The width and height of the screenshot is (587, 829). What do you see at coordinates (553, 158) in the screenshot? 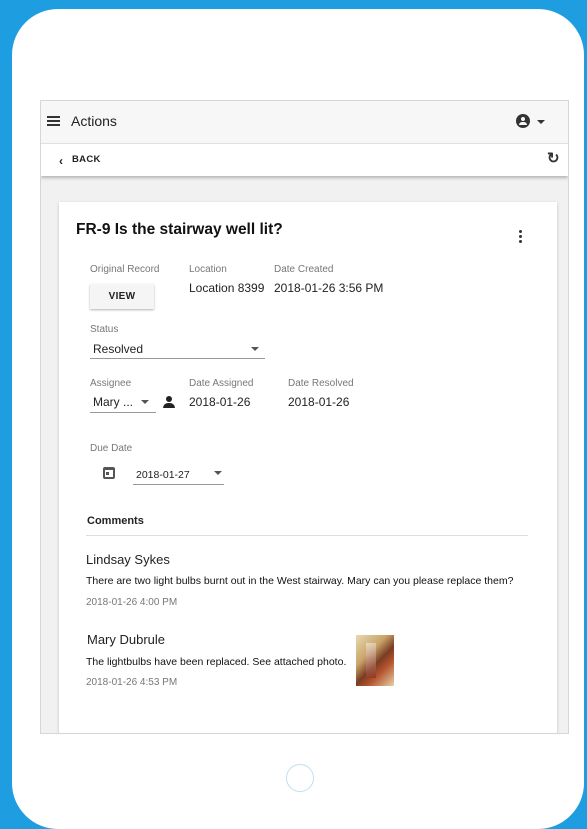
I see `refresh-icon: ↻` at bounding box center [553, 158].